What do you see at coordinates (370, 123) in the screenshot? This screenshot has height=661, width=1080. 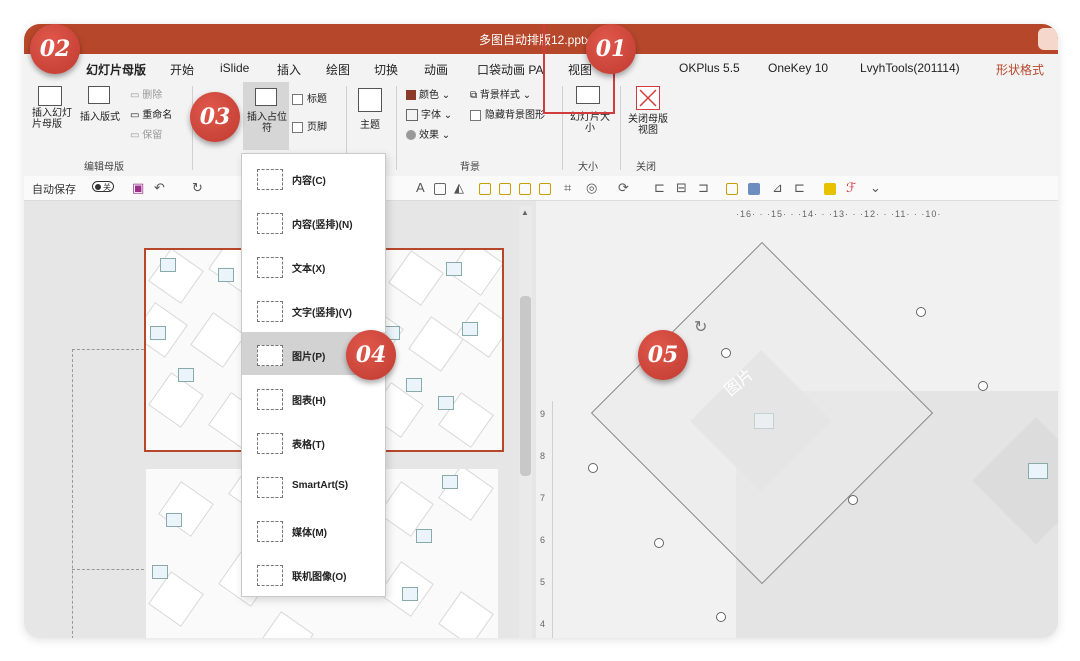 I see `theme-label: 主题` at bounding box center [370, 123].